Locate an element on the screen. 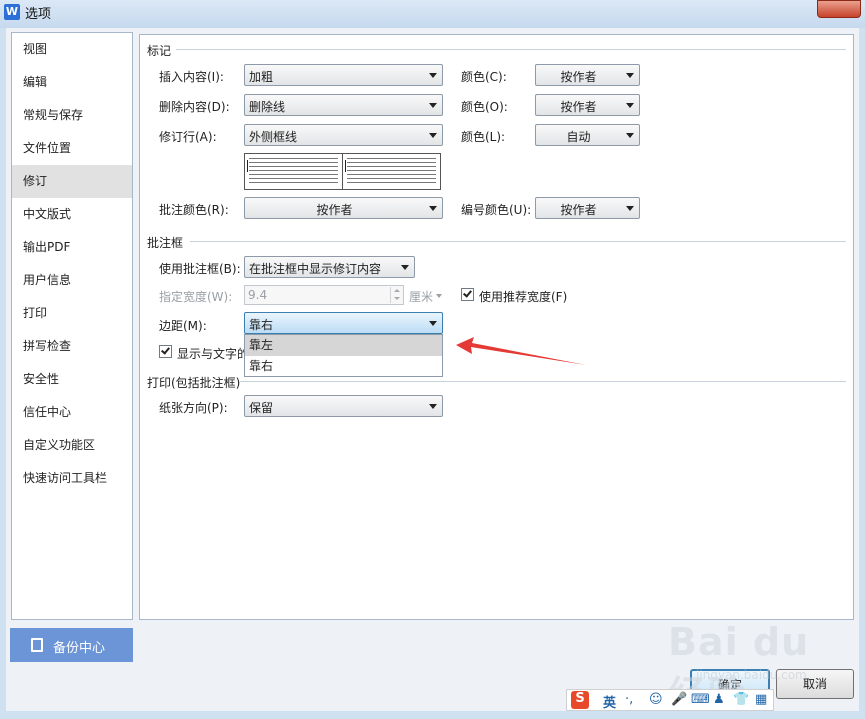 The image size is (865, 719). show-lines-label: 显示与文字的 is located at coordinates (213, 354).